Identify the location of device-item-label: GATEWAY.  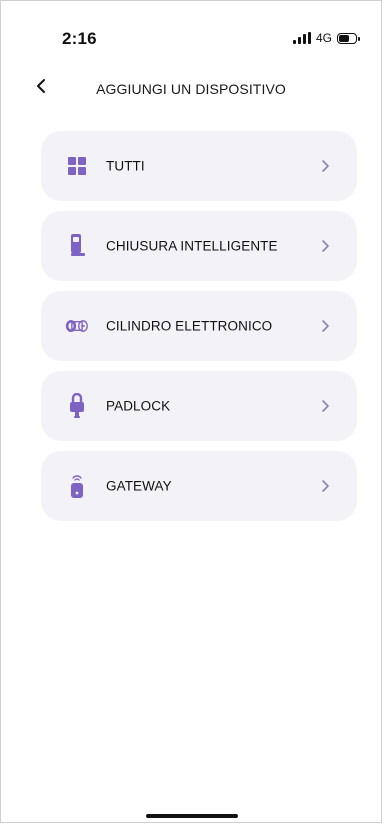
(139, 486).